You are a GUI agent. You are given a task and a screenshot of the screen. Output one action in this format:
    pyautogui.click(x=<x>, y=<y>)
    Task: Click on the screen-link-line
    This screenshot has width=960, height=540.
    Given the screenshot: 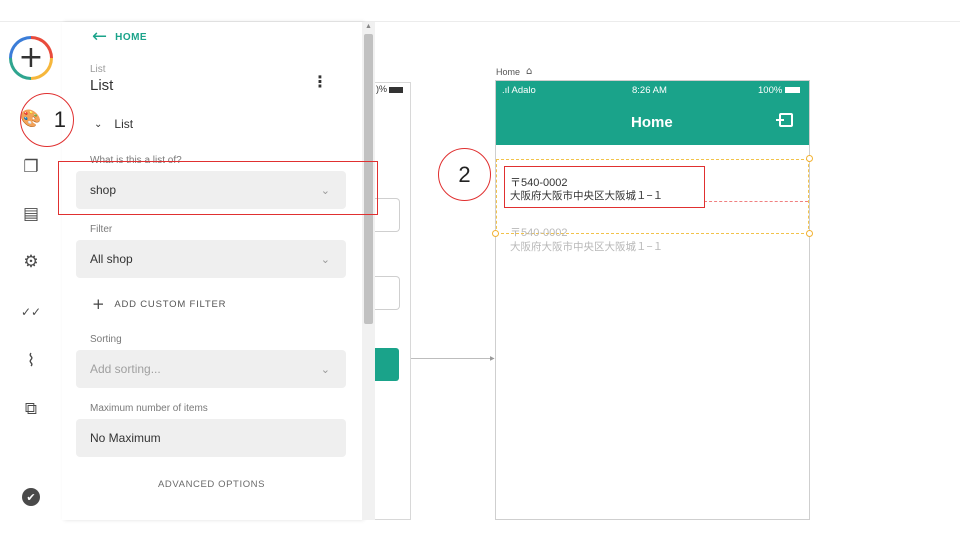 What is the action you would take?
    pyautogui.click(x=452, y=358)
    